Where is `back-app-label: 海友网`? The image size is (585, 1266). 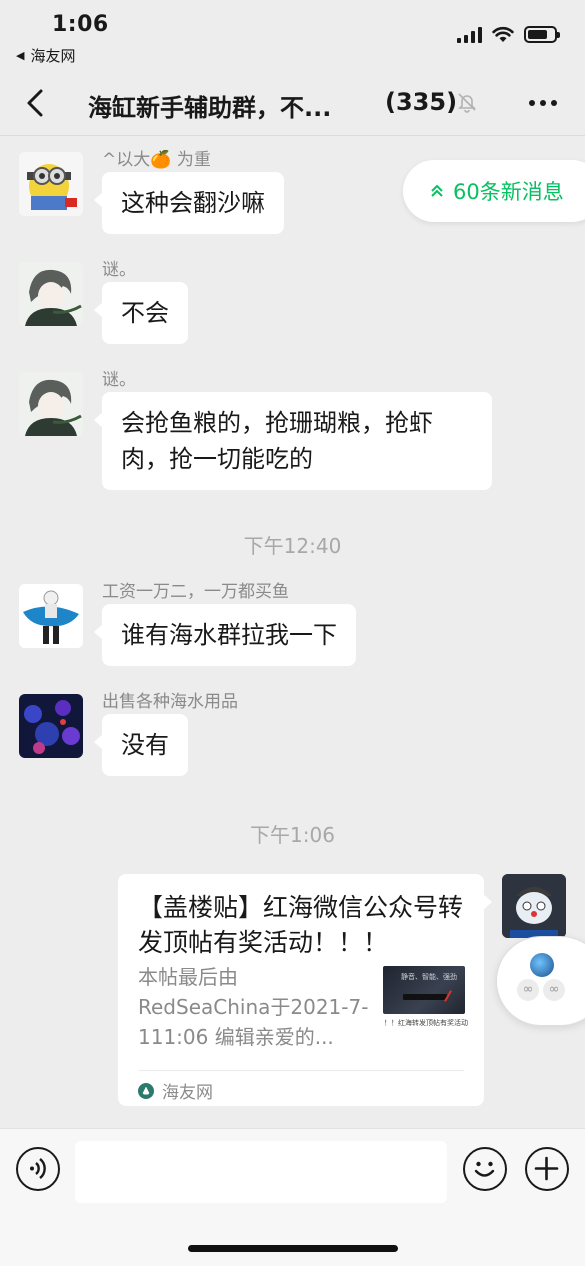 back-app-label: 海友网 is located at coordinates (53, 56).